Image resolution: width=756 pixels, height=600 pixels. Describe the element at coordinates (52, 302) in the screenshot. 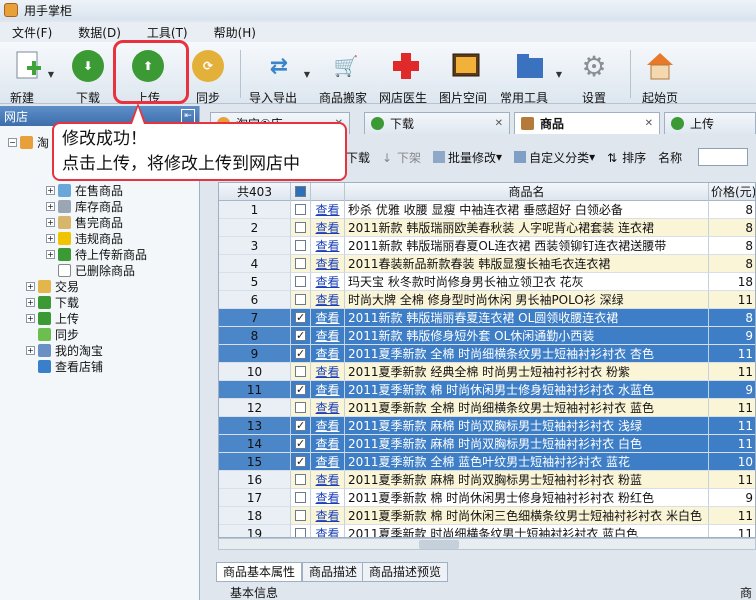

I see `tree-item-download: + 下载` at that location.